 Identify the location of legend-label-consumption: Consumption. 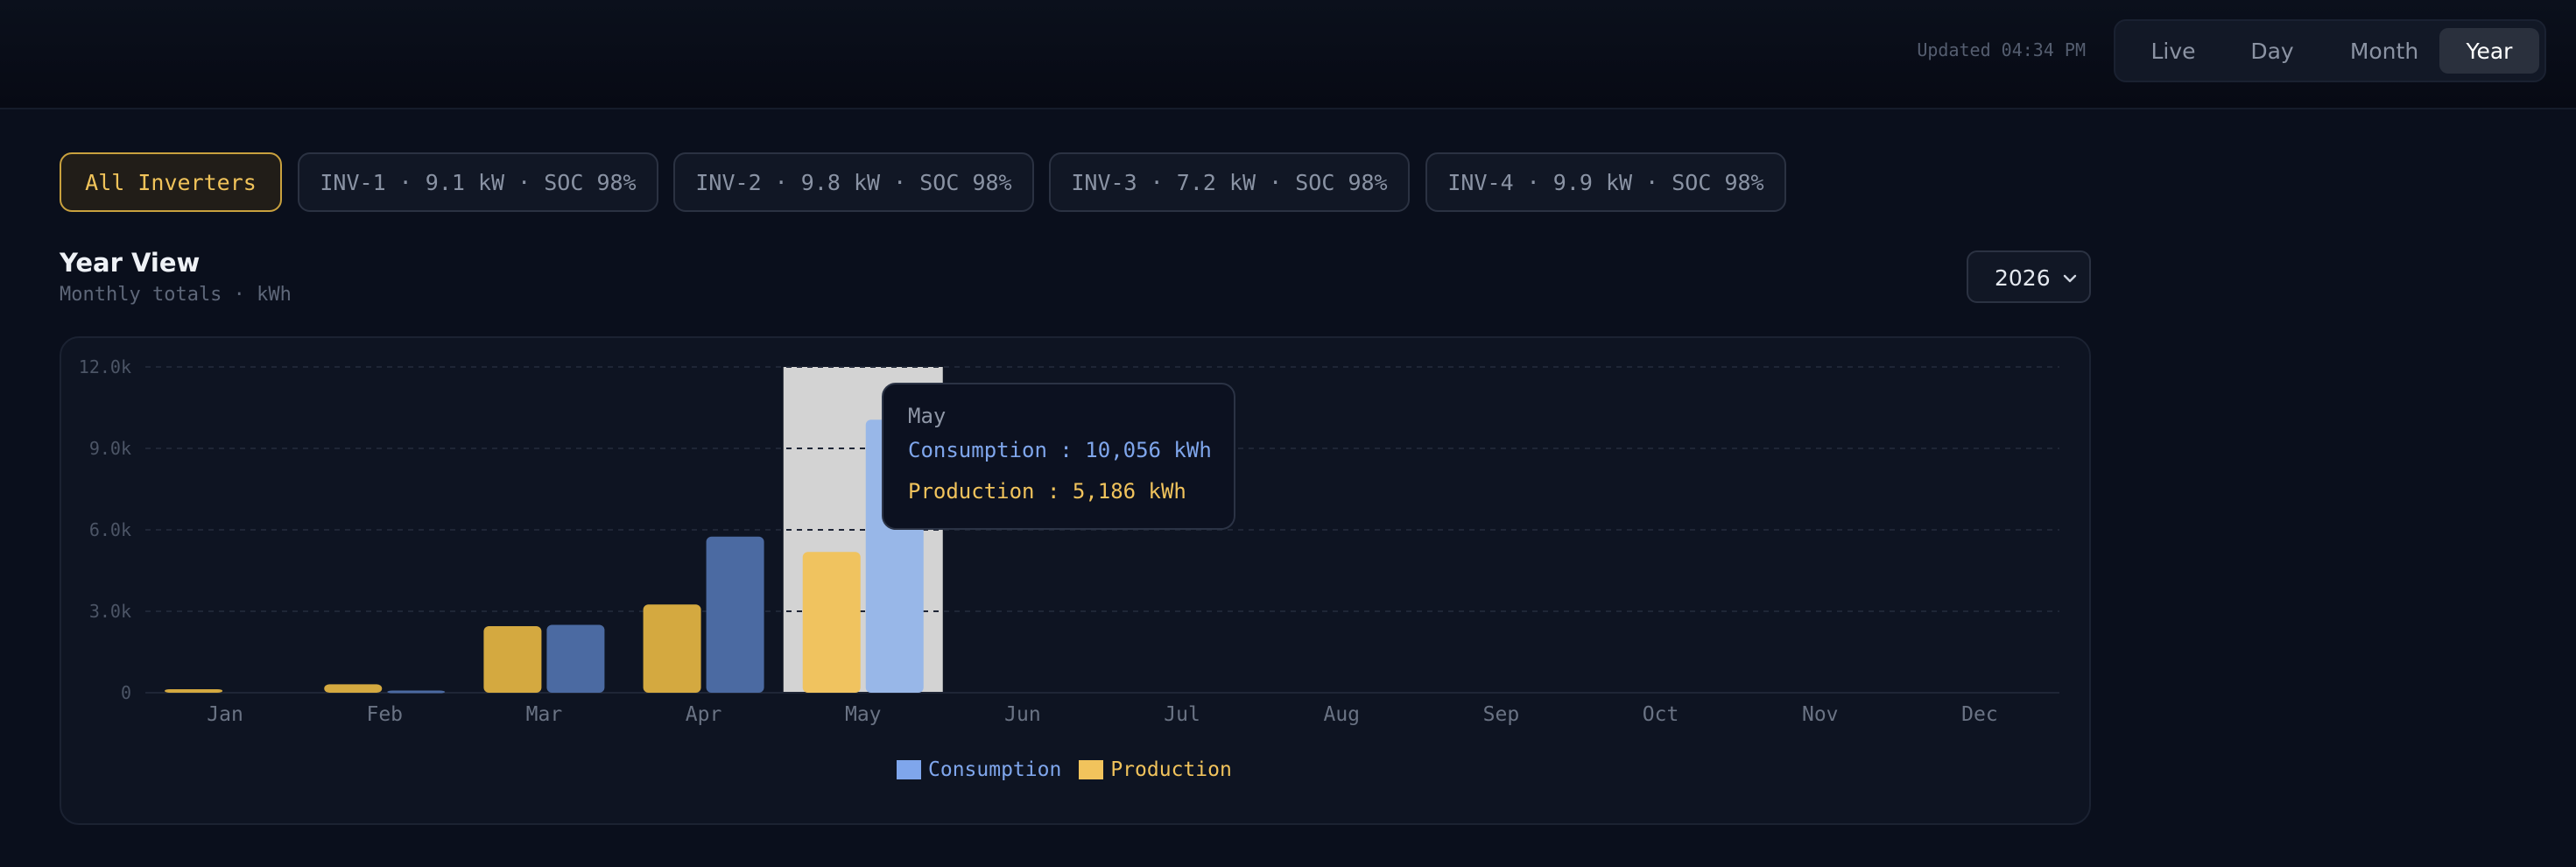
(995, 769).